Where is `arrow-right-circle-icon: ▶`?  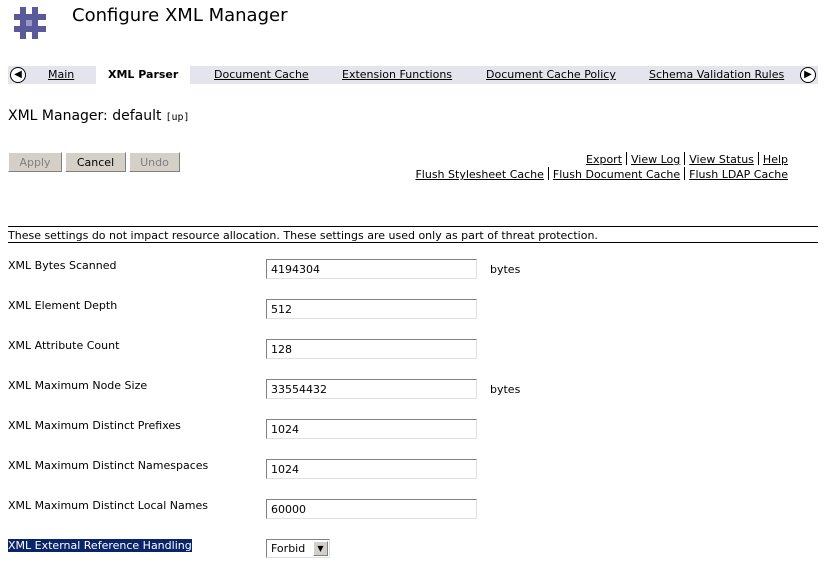
arrow-right-circle-icon: ▶ is located at coordinates (808, 75).